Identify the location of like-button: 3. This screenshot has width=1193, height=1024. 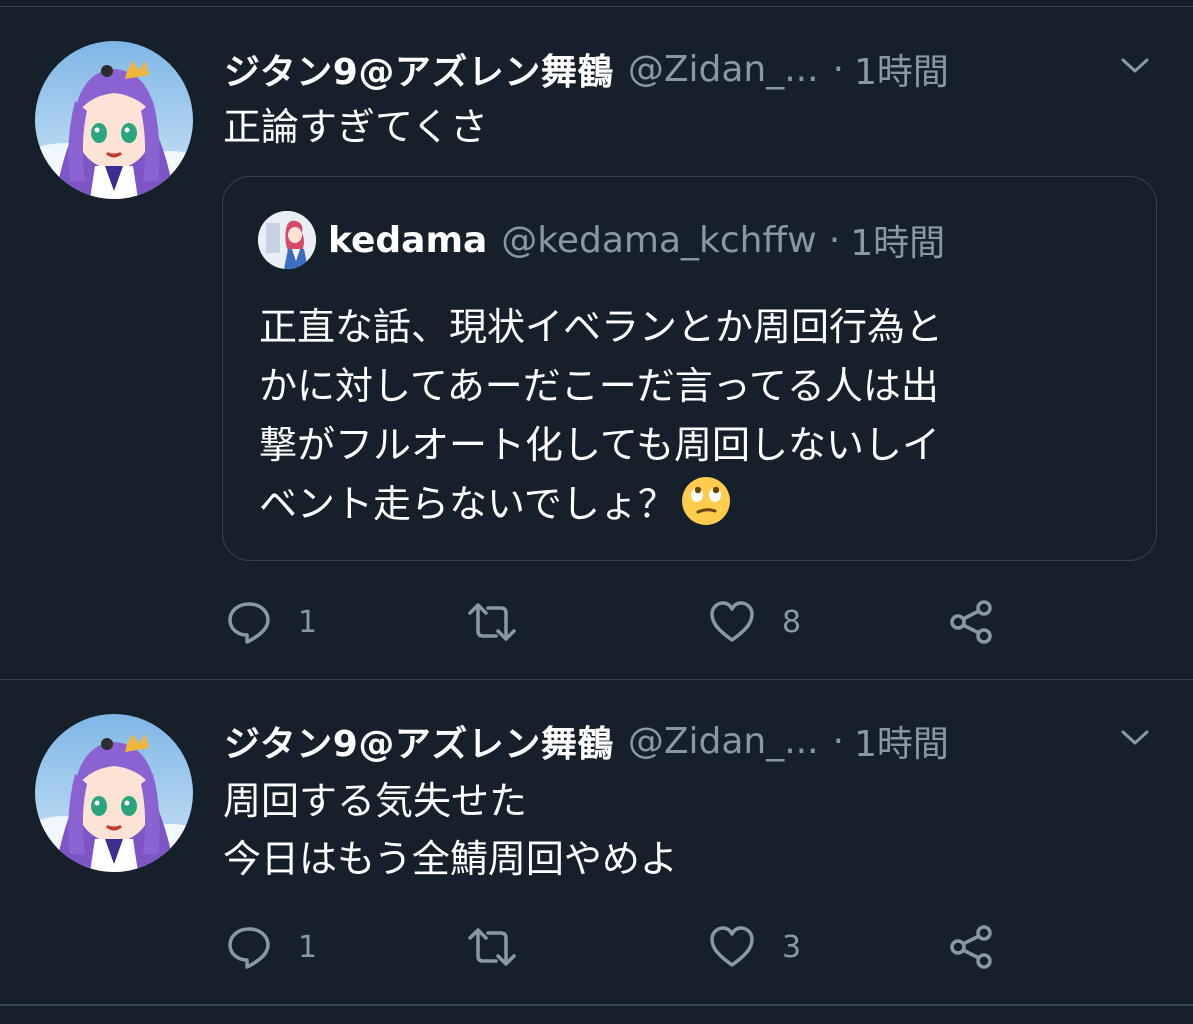
(754, 947).